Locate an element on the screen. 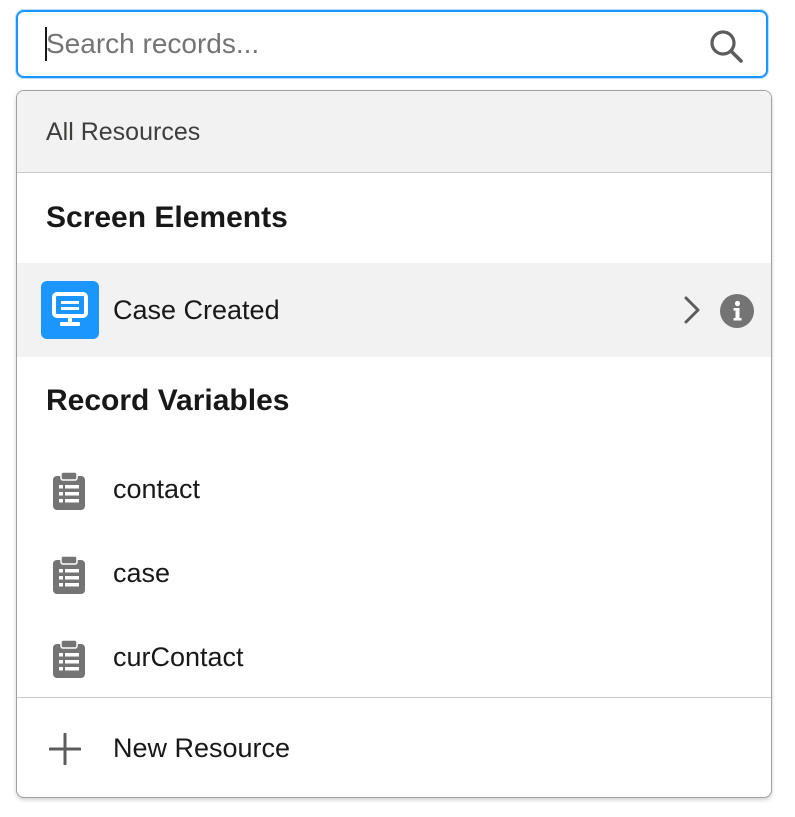  new-resource-button: New Resource is located at coordinates (394, 747).